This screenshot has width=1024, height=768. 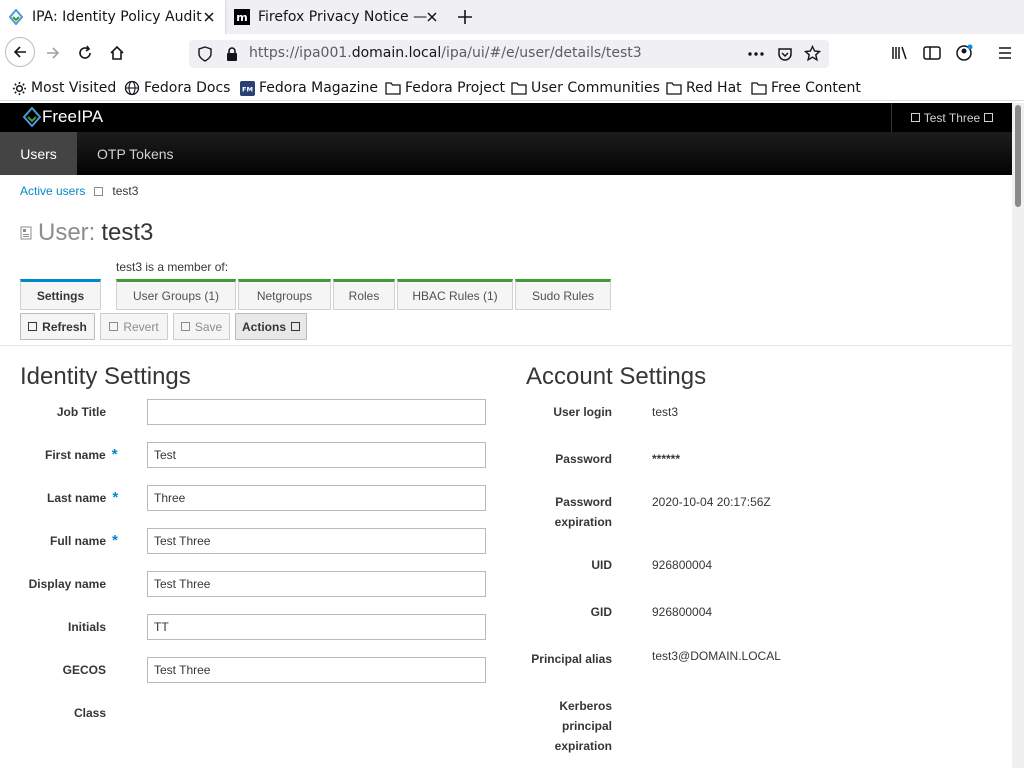 I want to click on bookmark-label: User Communities, so click(x=595, y=88).